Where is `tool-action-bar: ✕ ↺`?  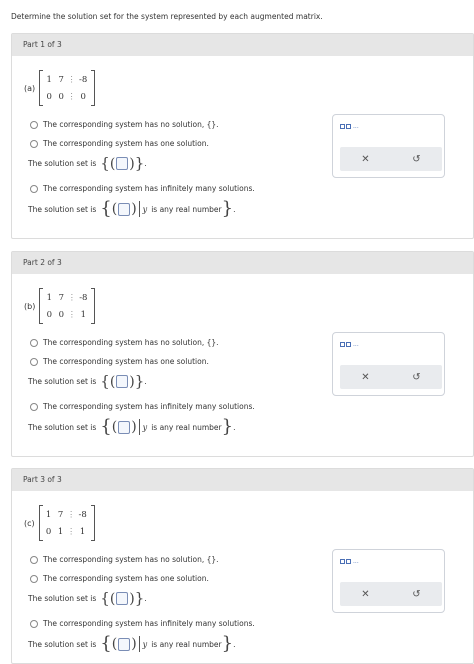
tool-action-bar: ✕ ↺ is located at coordinates (391, 377).